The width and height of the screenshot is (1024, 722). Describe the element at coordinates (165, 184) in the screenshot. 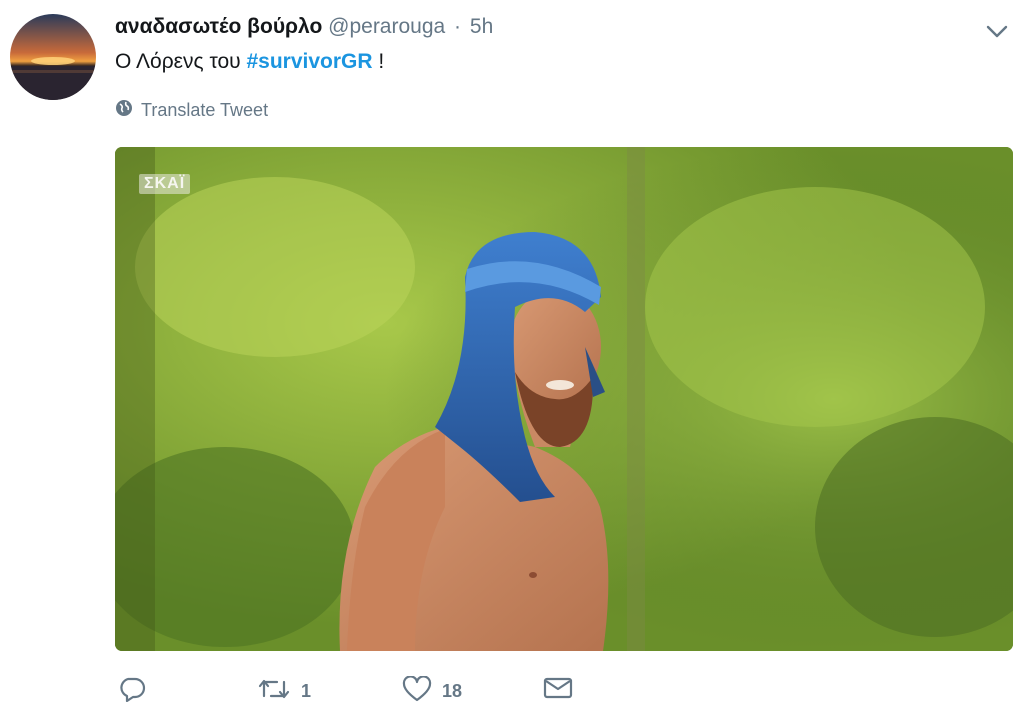

I see `channel-logo: ΣΚΑΪ` at that location.